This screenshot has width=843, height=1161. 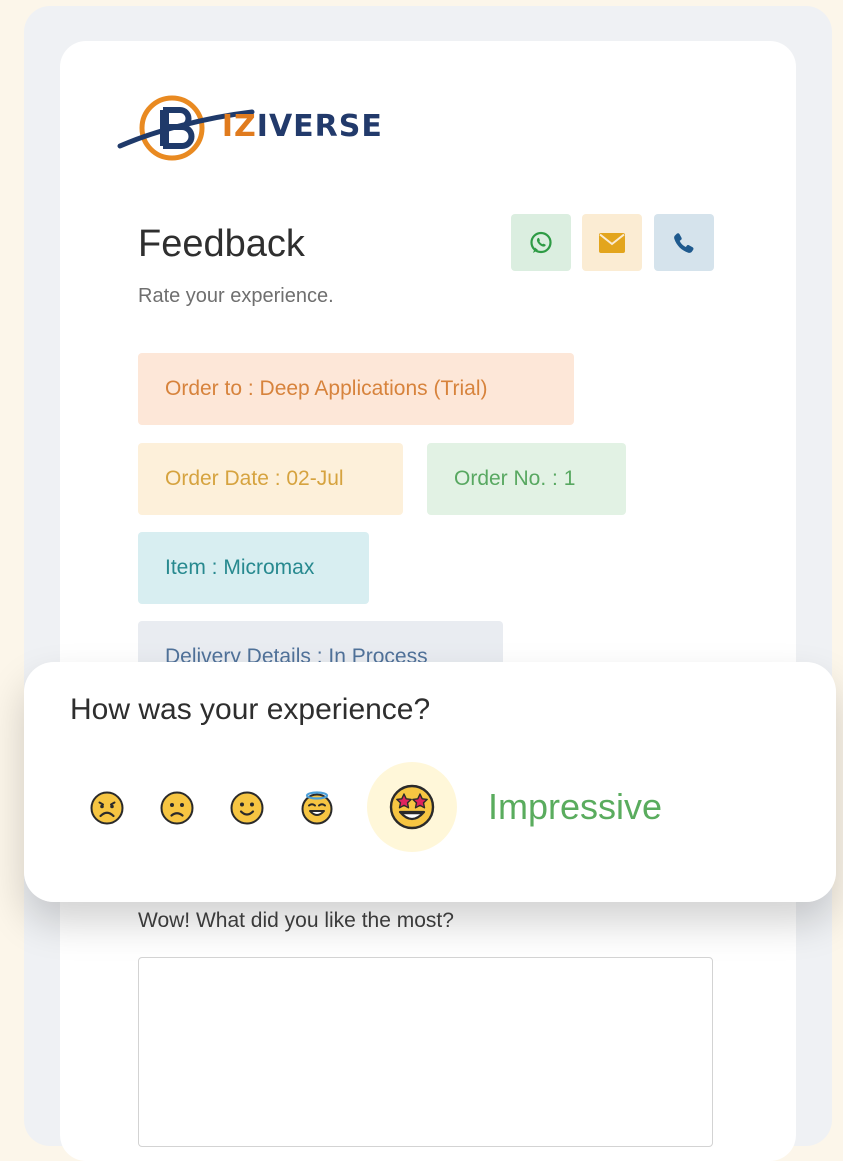 What do you see at coordinates (270, 479) in the screenshot?
I see `order-date-chip: Order Date : 02-Jul` at bounding box center [270, 479].